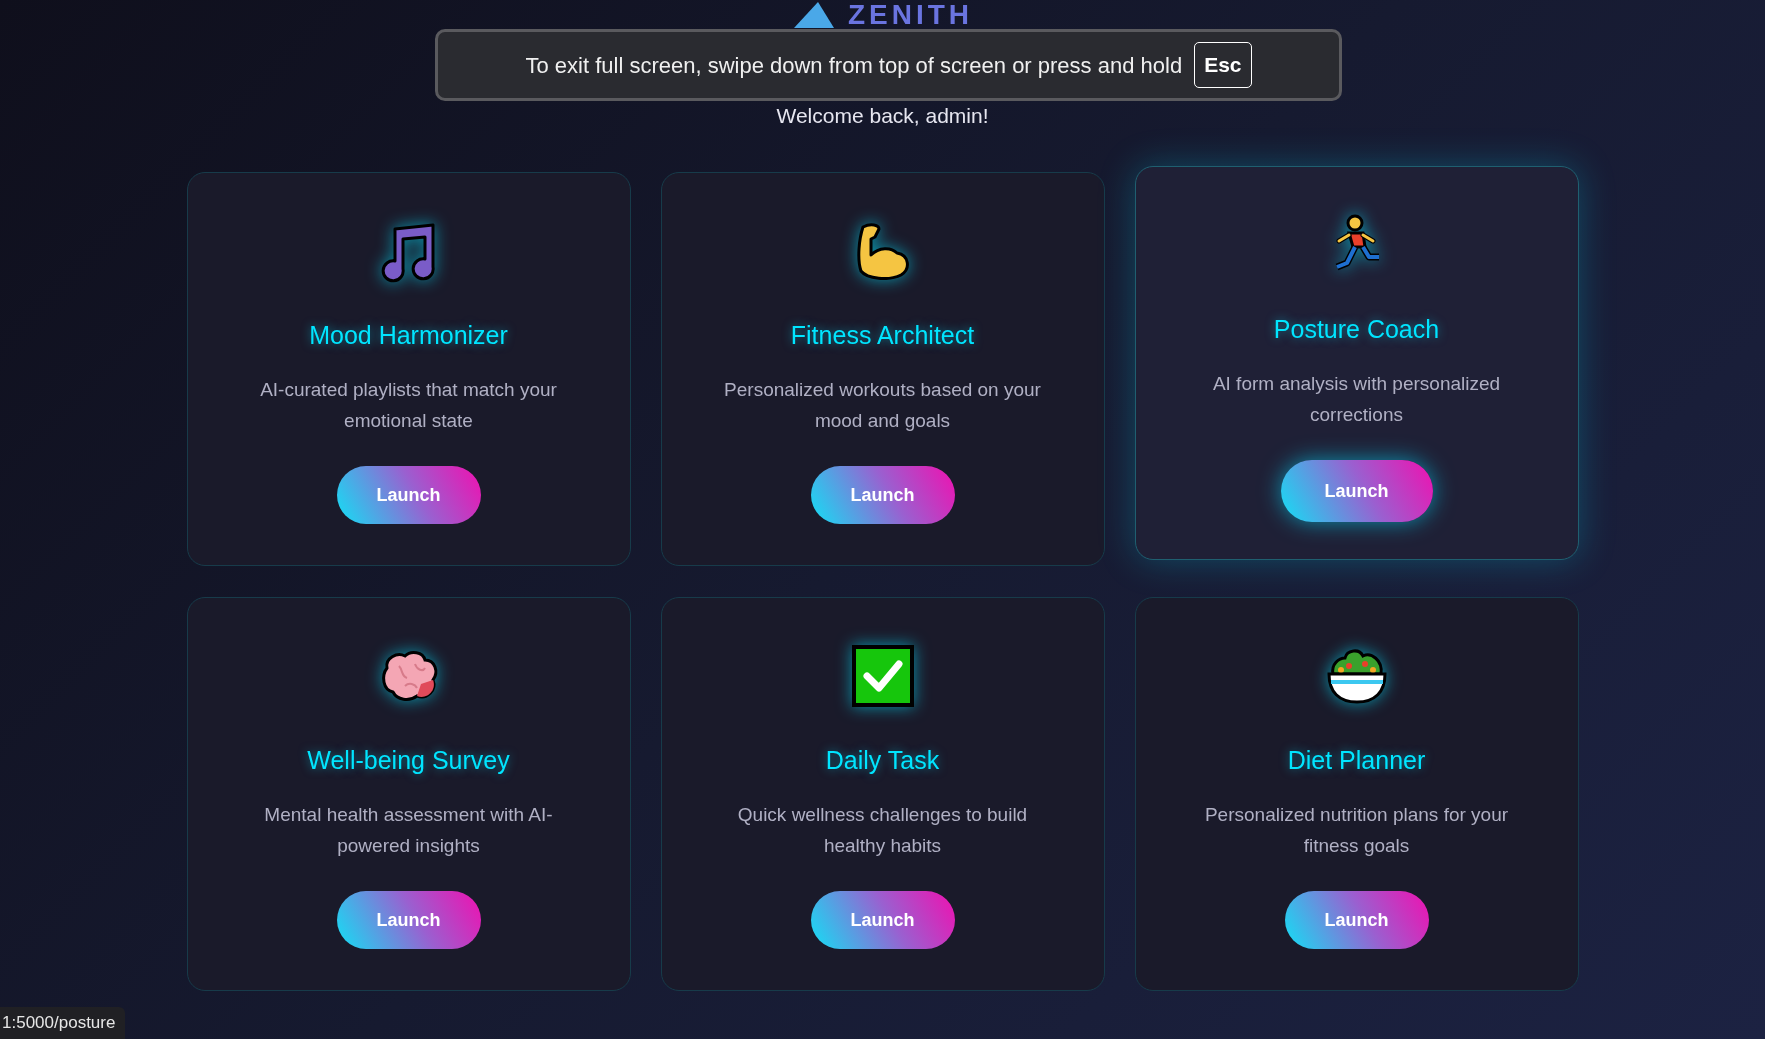 The width and height of the screenshot is (1765, 1039). I want to click on card-description: AI form analysis with personalized corrections, so click(1356, 399).